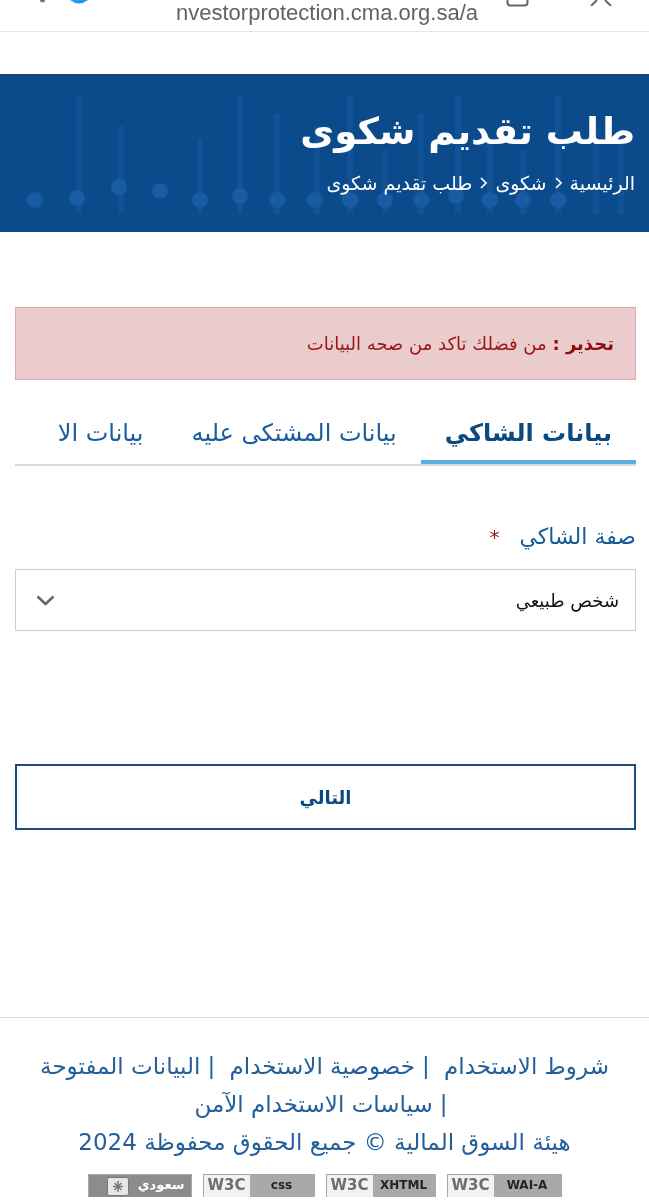 The height and width of the screenshot is (1200, 649). Describe the element at coordinates (494, 537) in the screenshot. I see `required-mark: *` at that location.